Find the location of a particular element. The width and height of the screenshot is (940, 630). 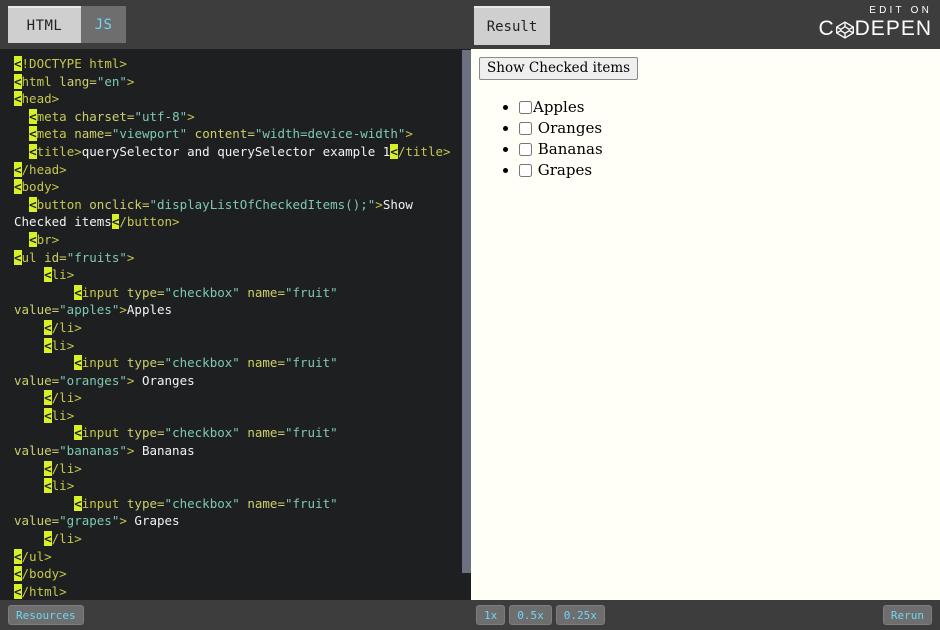

tab-result-label: Result is located at coordinates (512, 26).